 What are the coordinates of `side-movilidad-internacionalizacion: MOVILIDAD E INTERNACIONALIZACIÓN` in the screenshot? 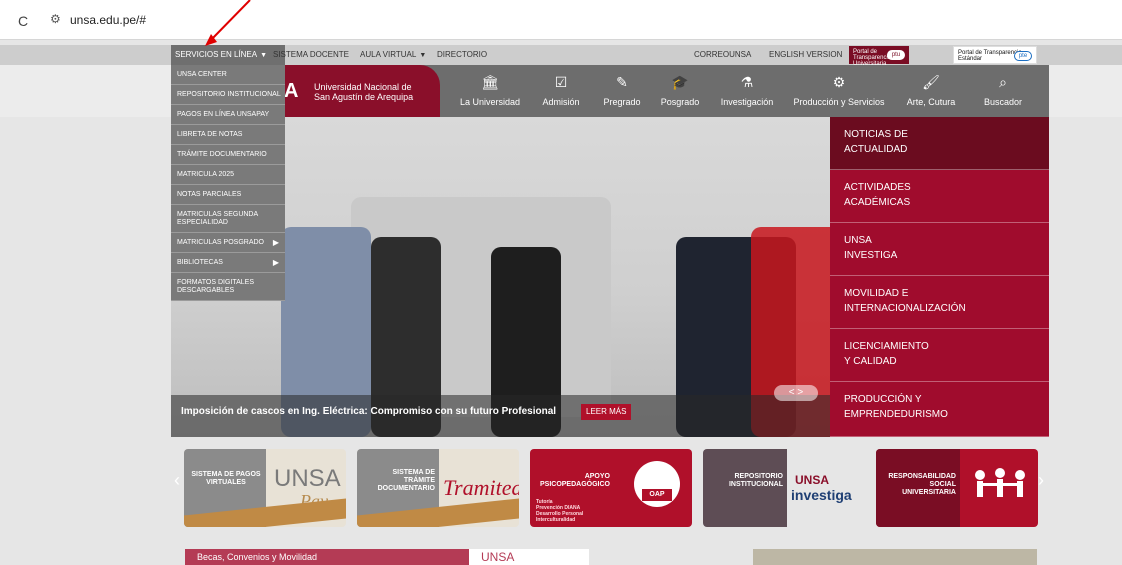 It's located at (939, 302).